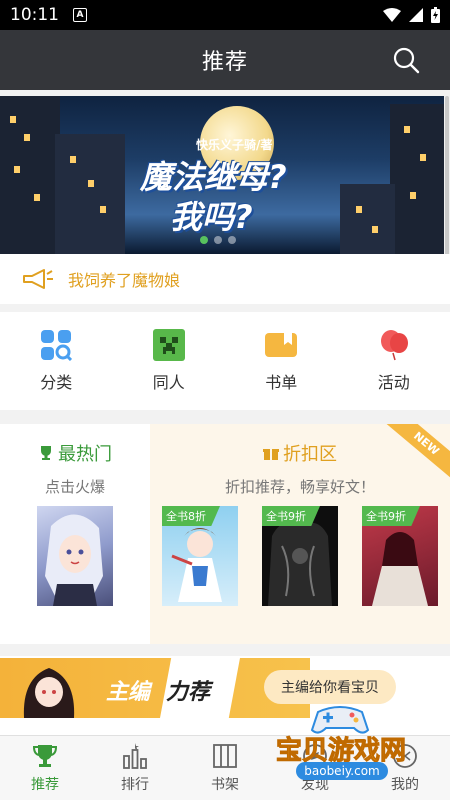  Describe the element at coordinates (135, 785) in the screenshot. I see `tab-label: 排行` at that location.